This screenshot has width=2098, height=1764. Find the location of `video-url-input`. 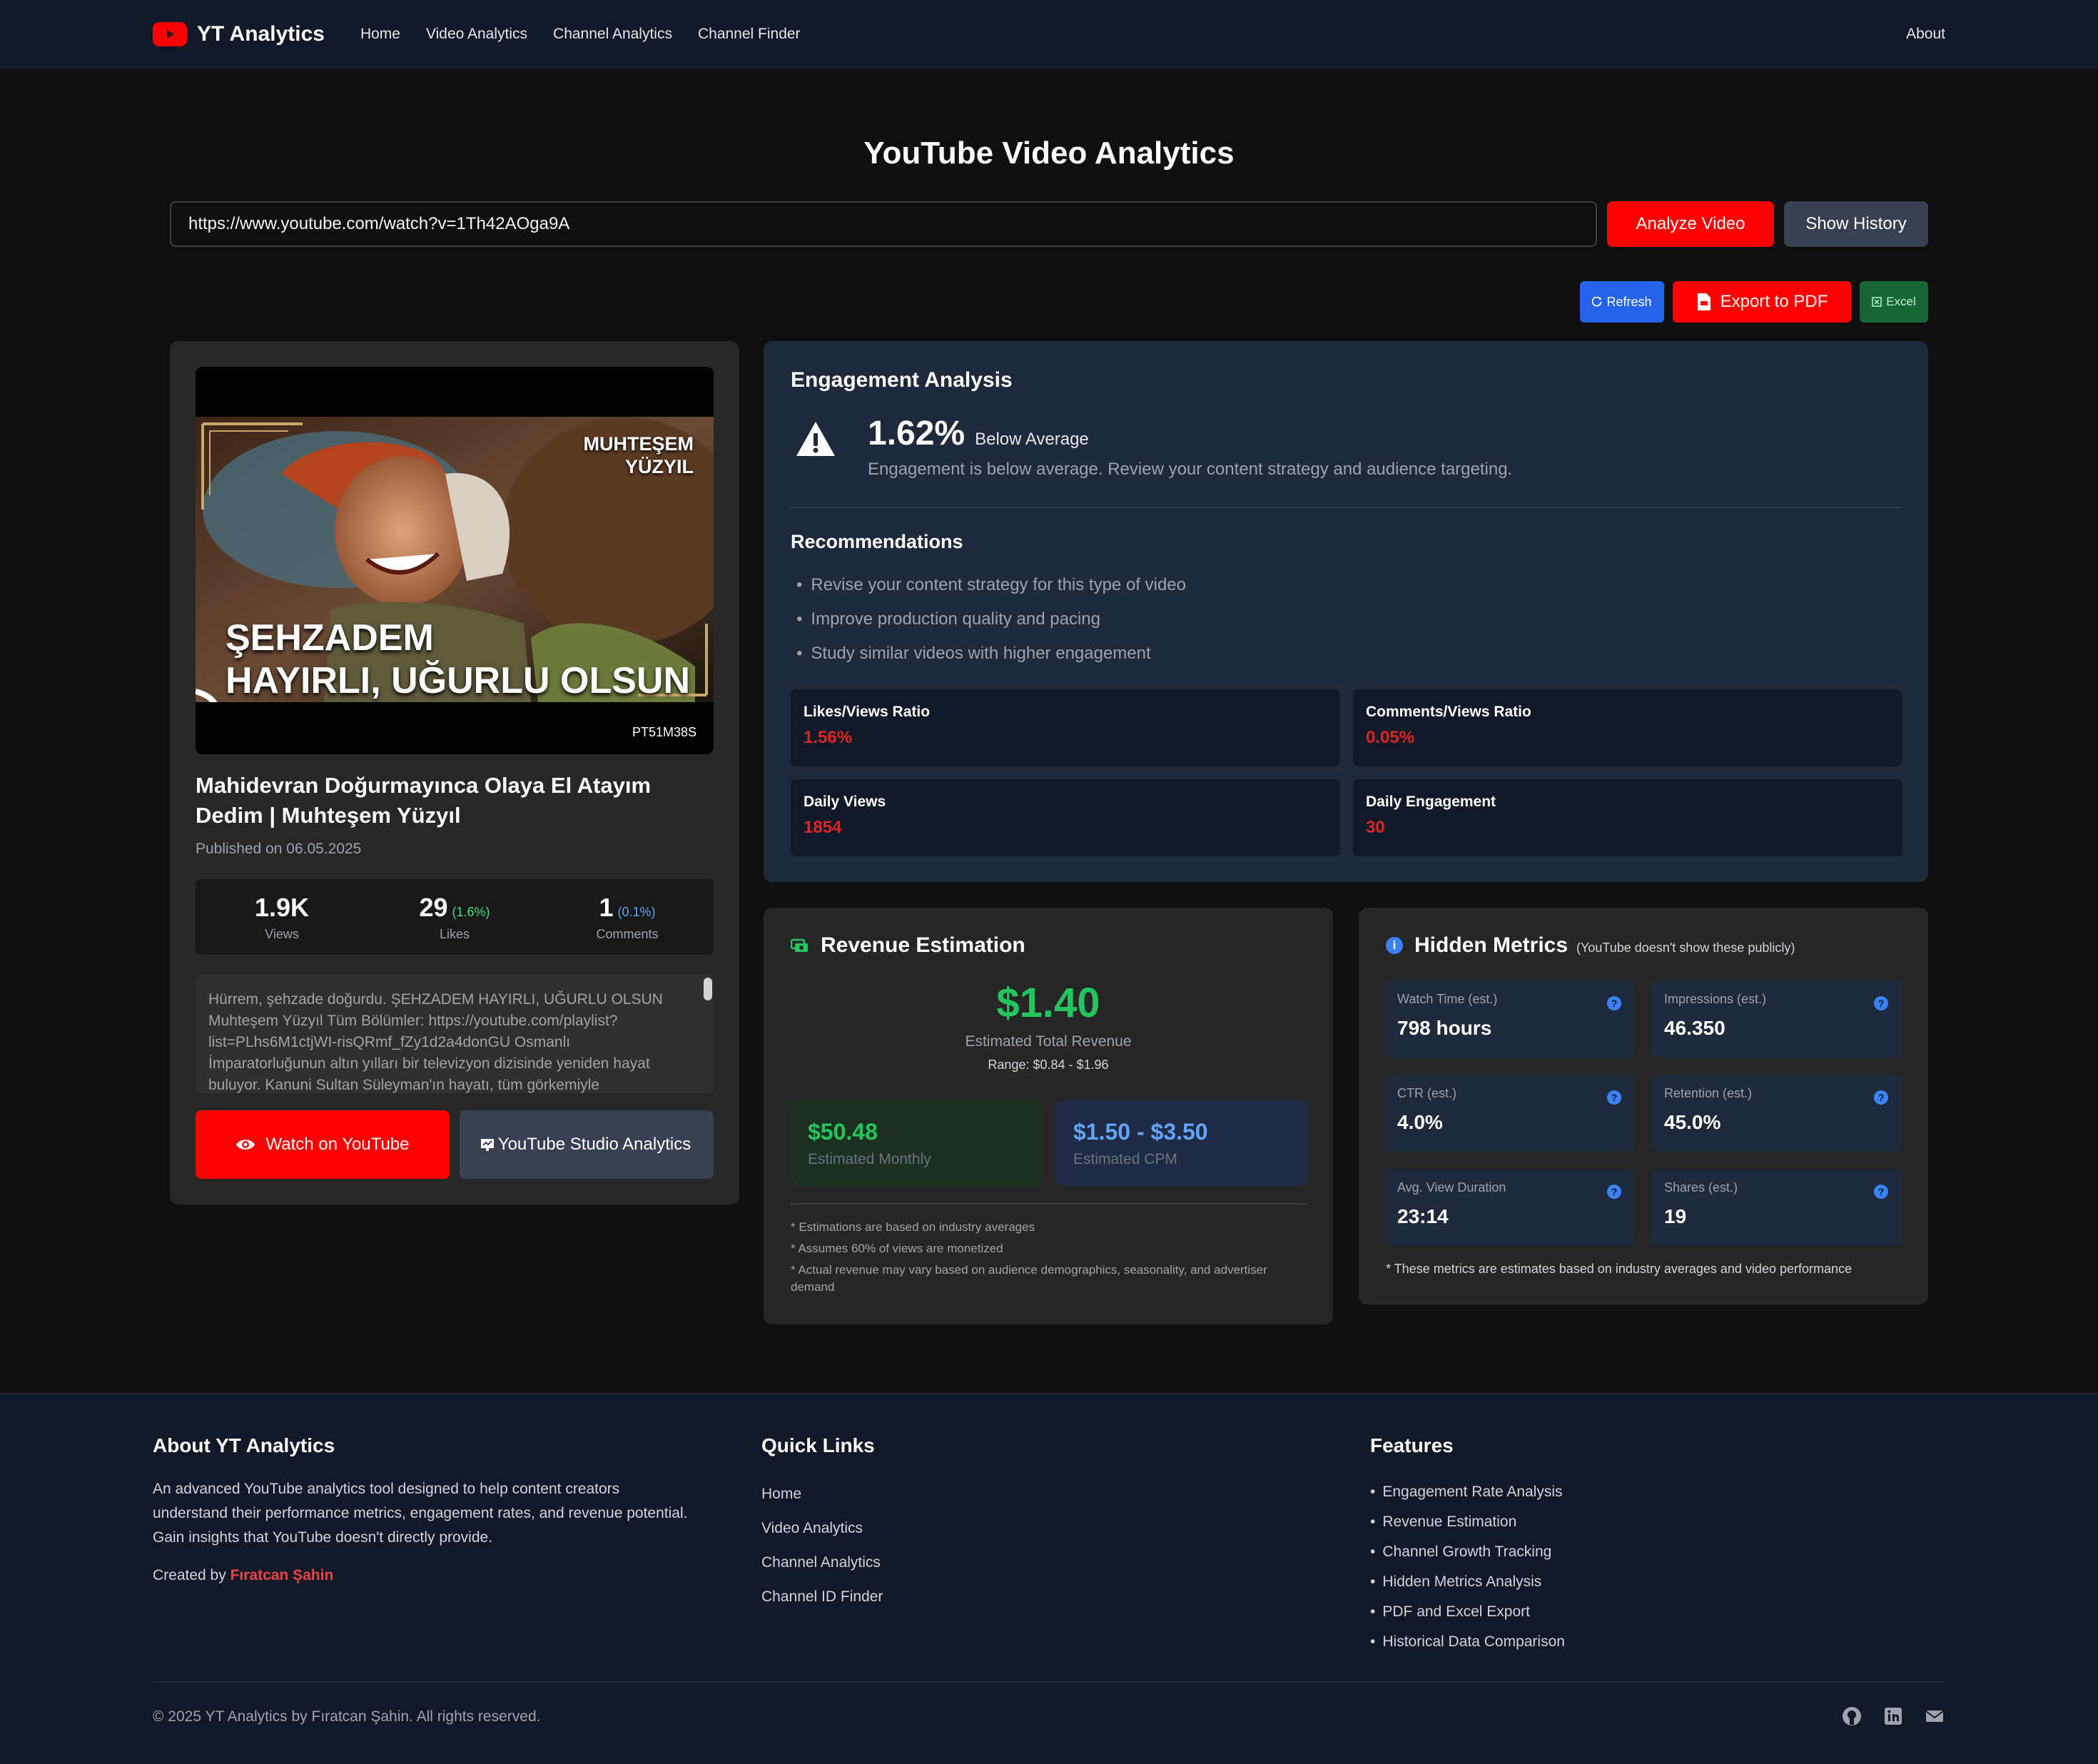

video-url-input is located at coordinates (883, 224).